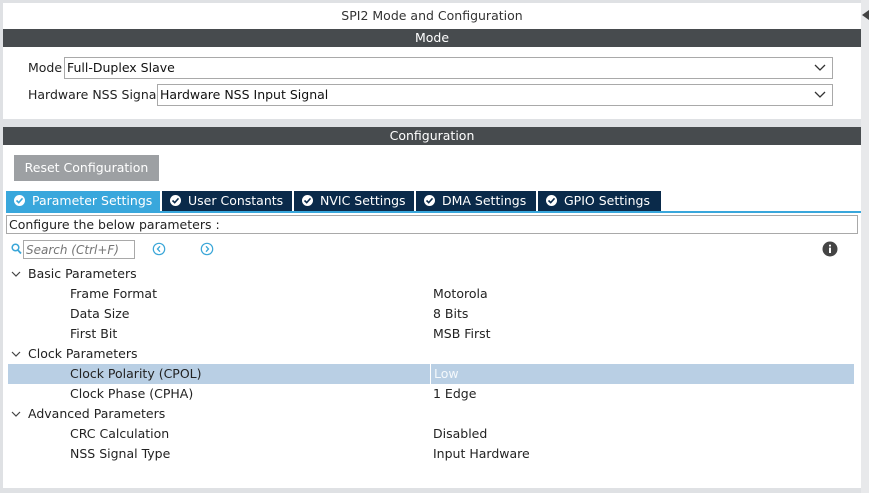 The image size is (869, 493). I want to click on group-label: Basic Parameters, so click(82, 273).